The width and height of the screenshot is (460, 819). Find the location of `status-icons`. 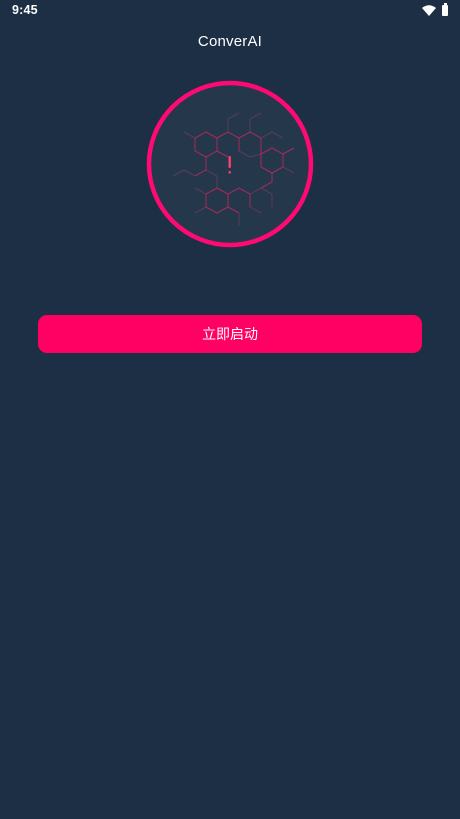

status-icons is located at coordinates (435, 9).